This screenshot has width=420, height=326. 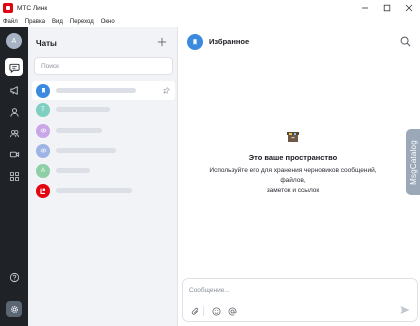 What do you see at coordinates (57, 22) in the screenshot?
I see `menu-view: Вид` at bounding box center [57, 22].